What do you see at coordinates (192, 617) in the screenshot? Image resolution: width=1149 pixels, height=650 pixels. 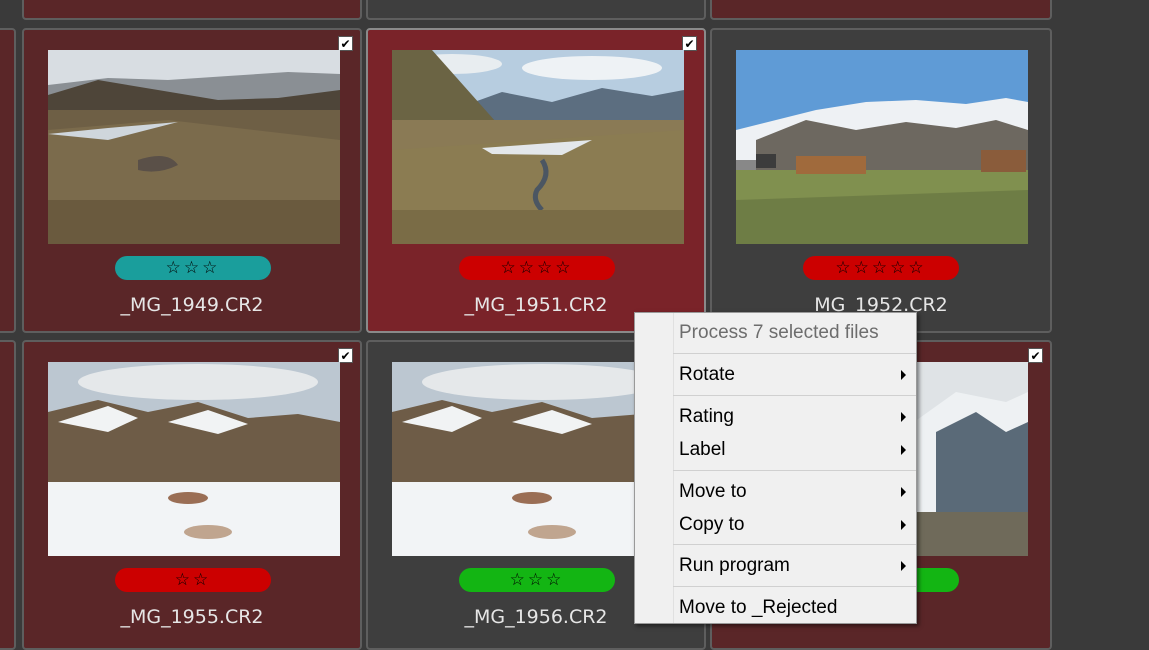 I see `file-name: _MG_1955.CR2` at bounding box center [192, 617].